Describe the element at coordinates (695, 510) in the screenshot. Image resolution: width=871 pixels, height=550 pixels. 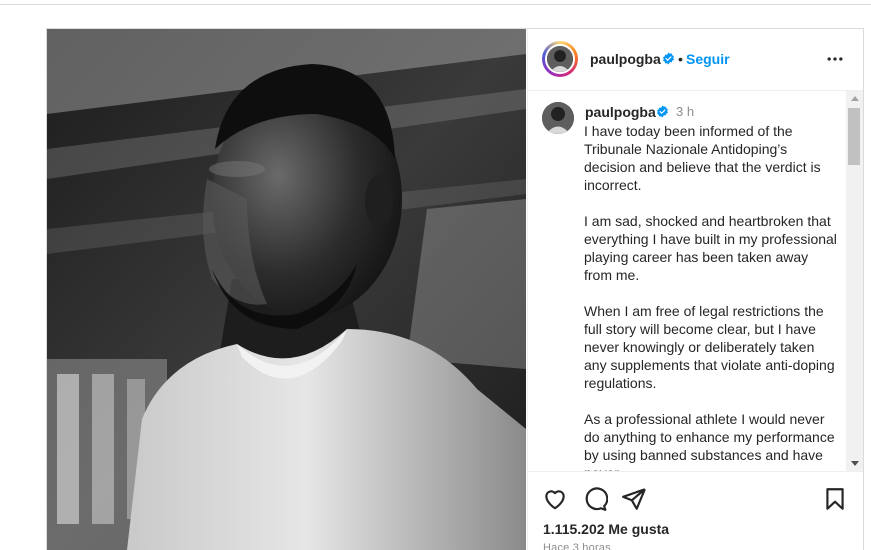
I see `action-bar: 1.115.202 Me gusta Hace 3 horas` at that location.